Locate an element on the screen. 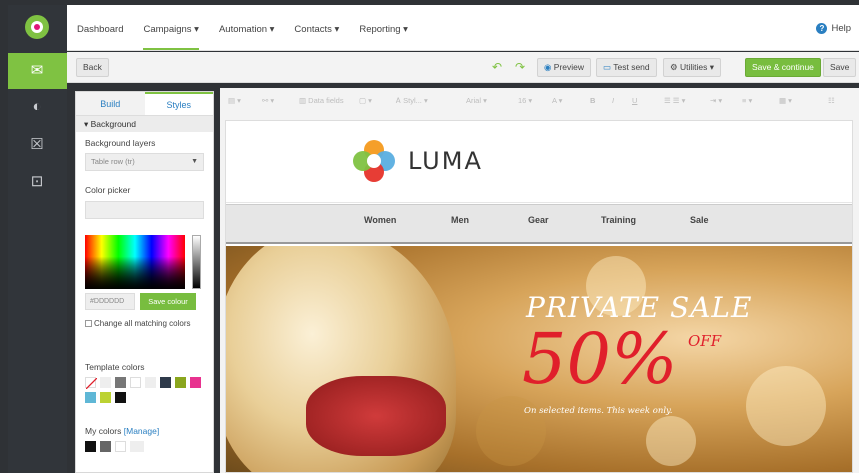 This screenshot has width=859, height=473. bokeh-light is located at coordinates (671, 441).